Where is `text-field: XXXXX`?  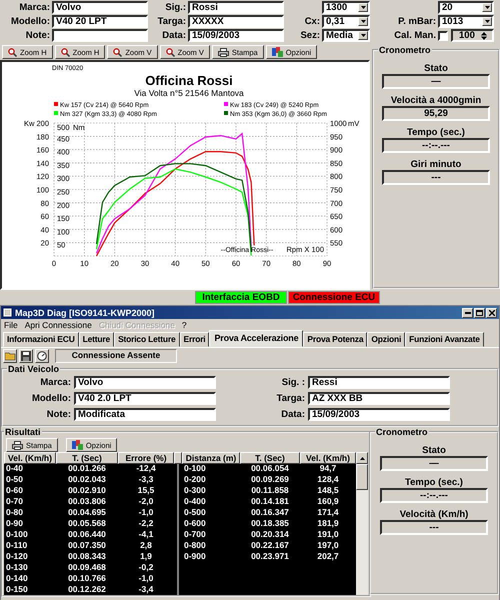 text-field: XXXXX is located at coordinates (236, 21).